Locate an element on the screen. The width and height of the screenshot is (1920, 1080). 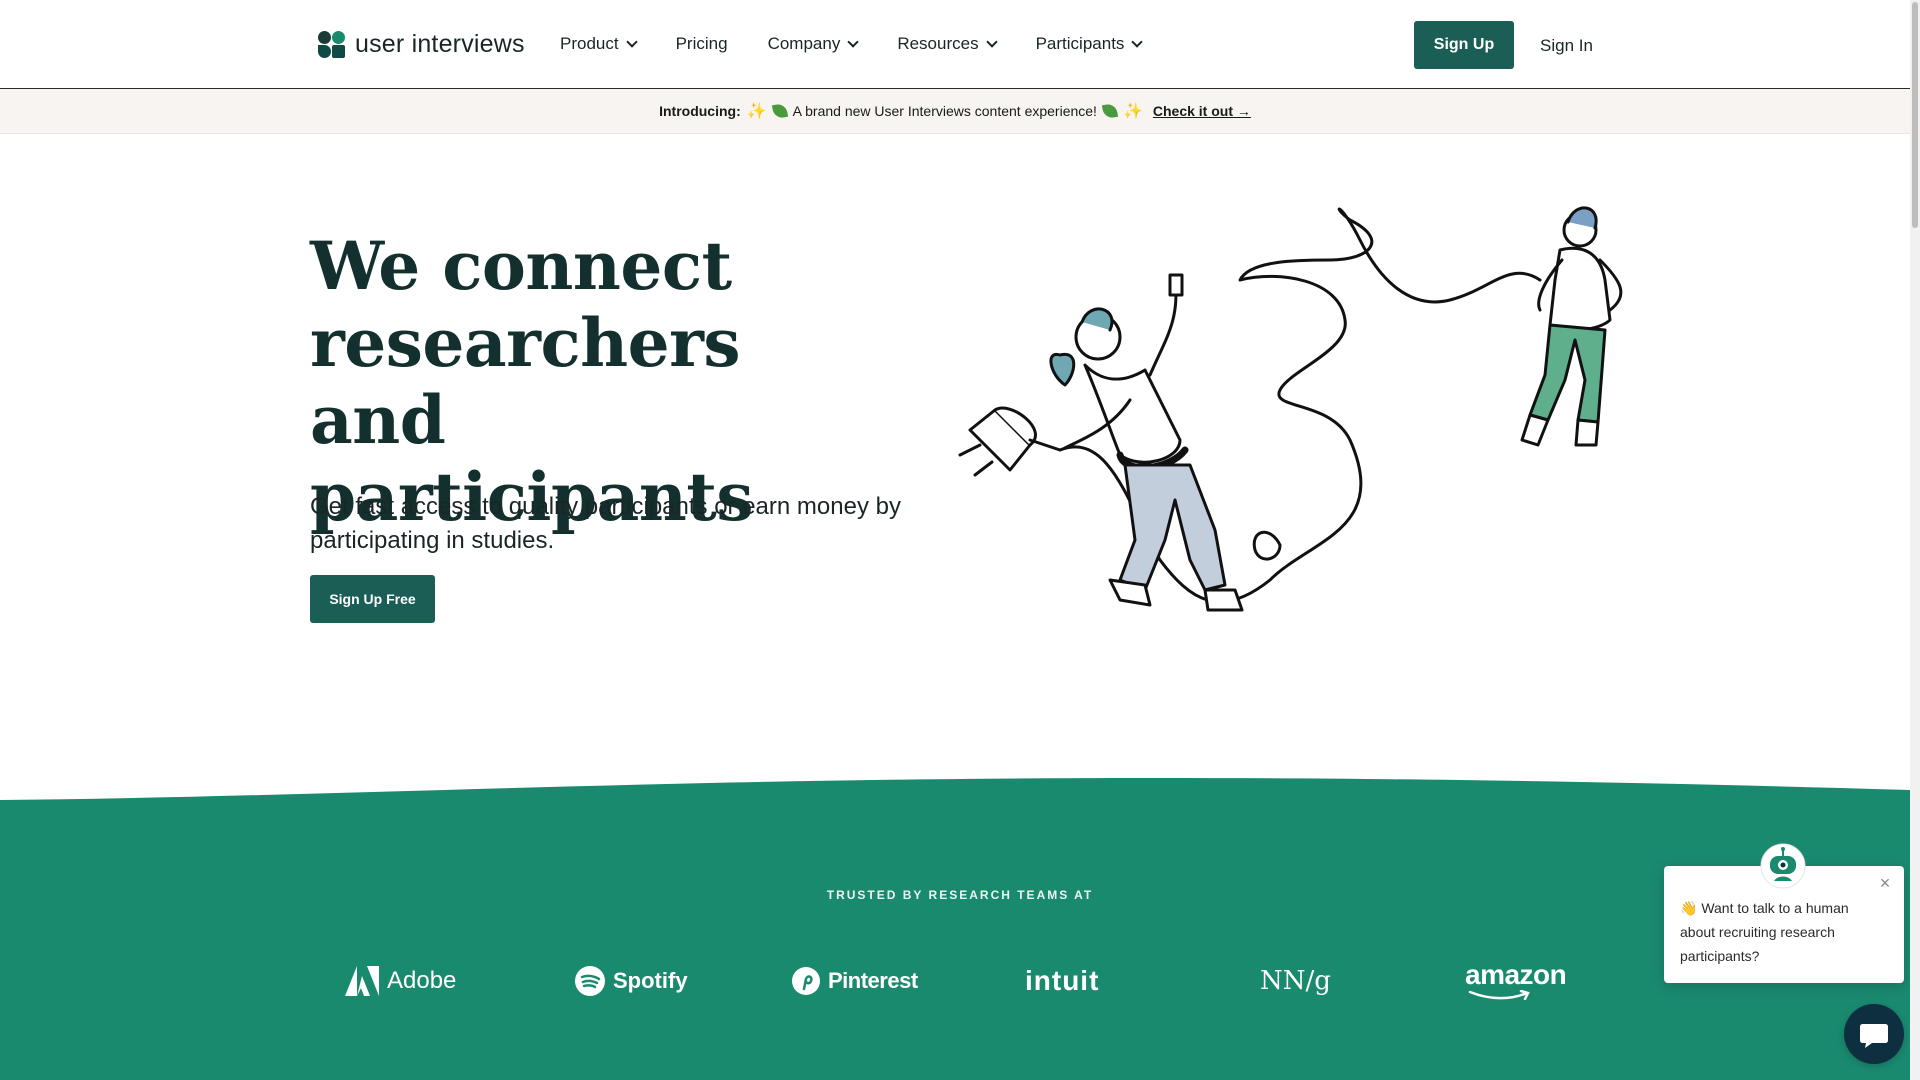
cable-loop is located at coordinates (1267, 546).